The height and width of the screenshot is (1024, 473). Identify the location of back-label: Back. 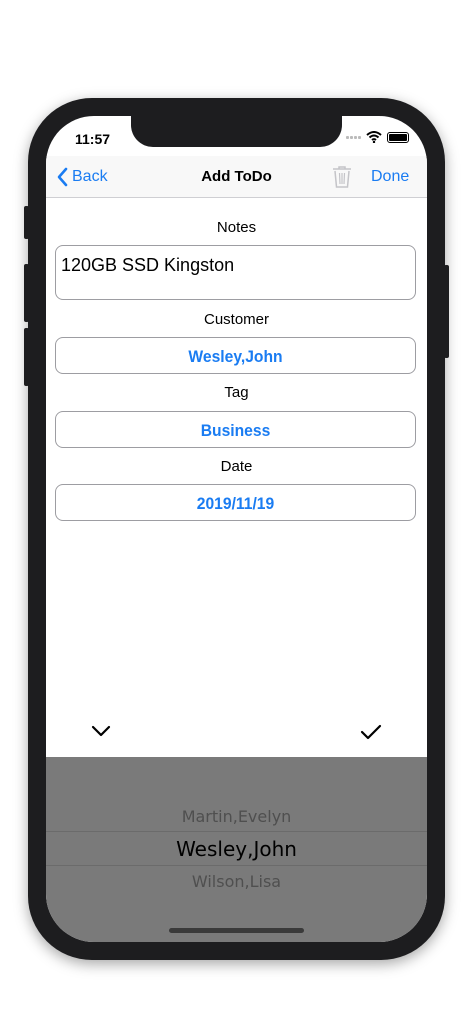
(90, 176).